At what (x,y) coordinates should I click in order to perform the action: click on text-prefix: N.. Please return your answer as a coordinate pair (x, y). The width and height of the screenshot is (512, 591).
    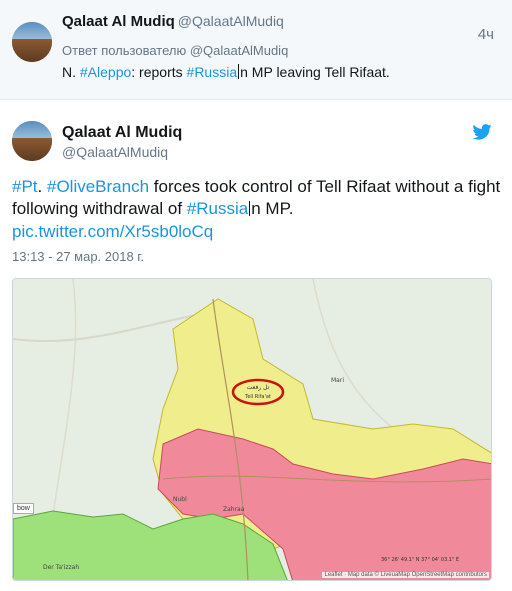
    Looking at the image, I should click on (71, 72).